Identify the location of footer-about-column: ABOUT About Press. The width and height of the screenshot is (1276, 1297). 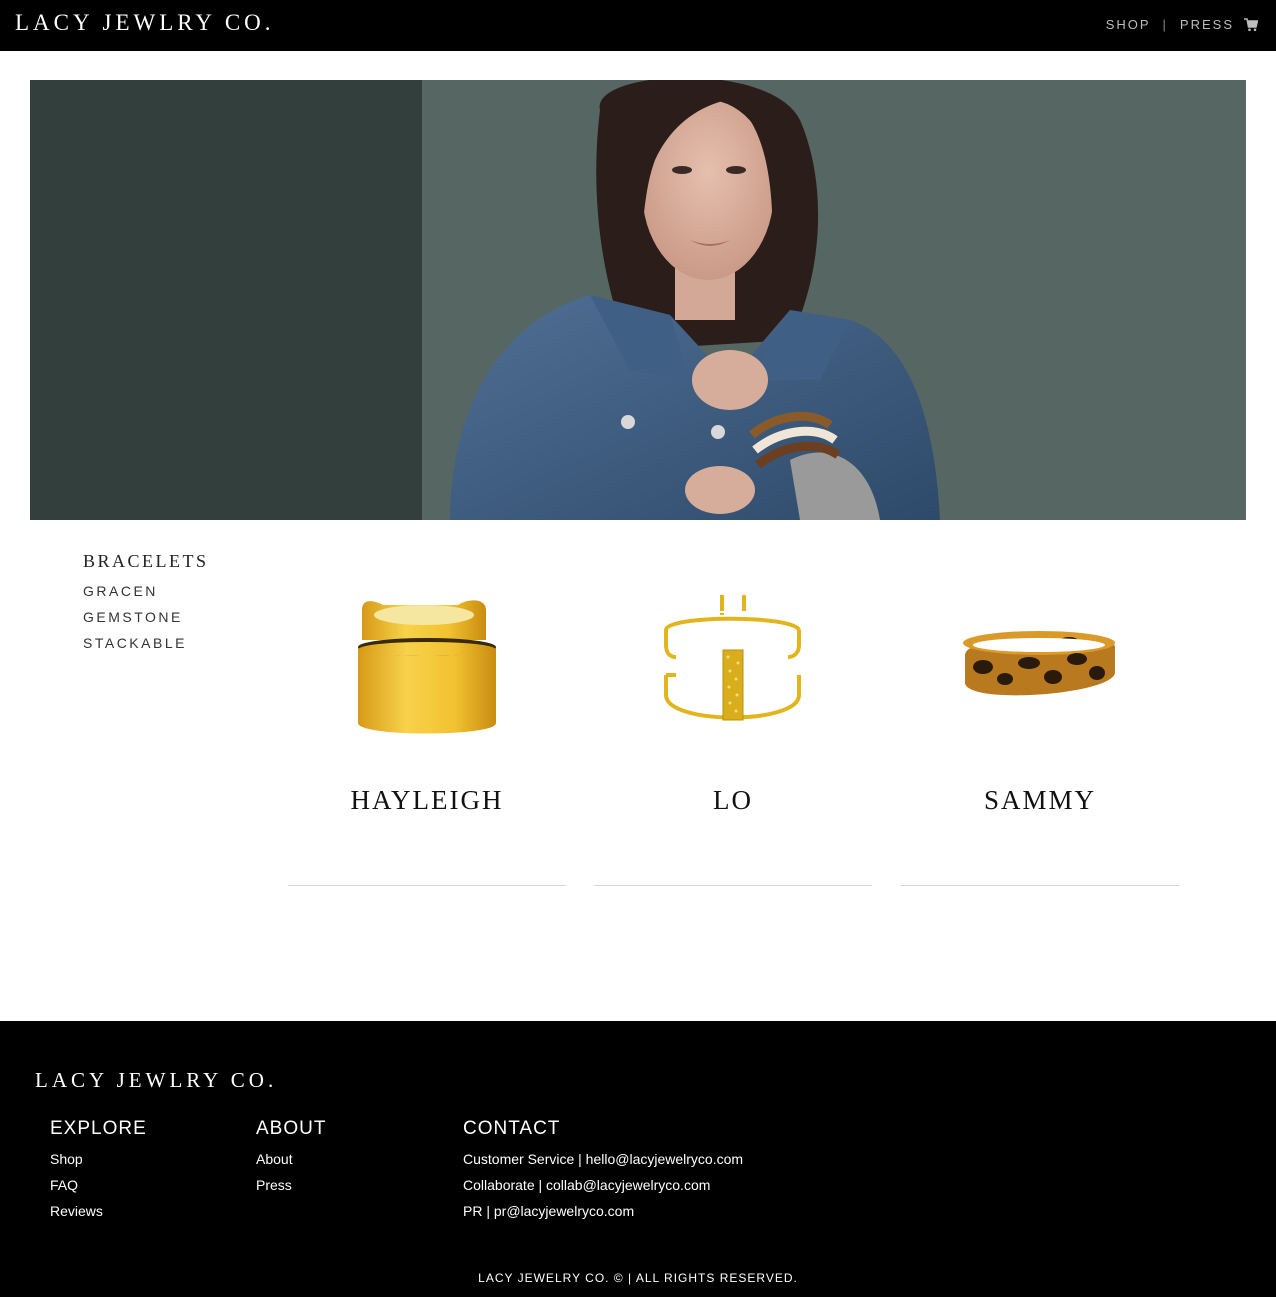
(291, 1158).